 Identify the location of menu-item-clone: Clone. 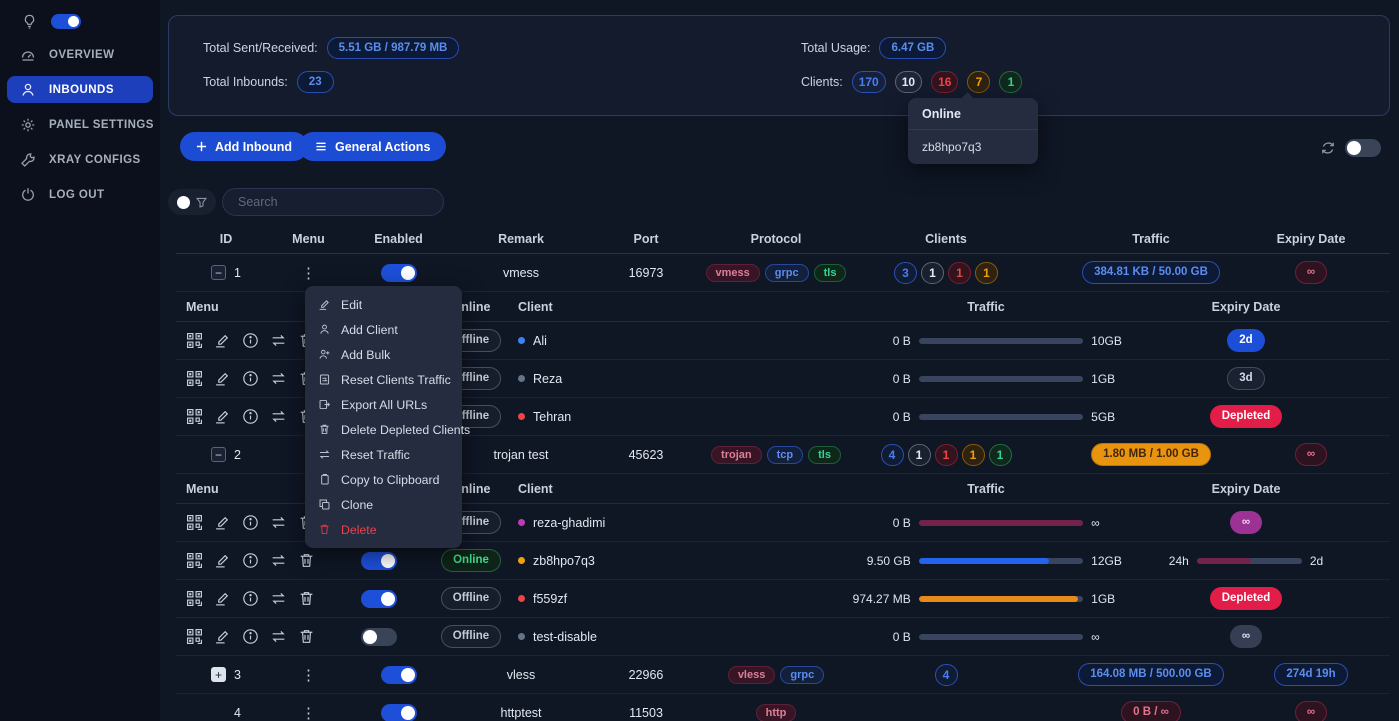
(383, 504).